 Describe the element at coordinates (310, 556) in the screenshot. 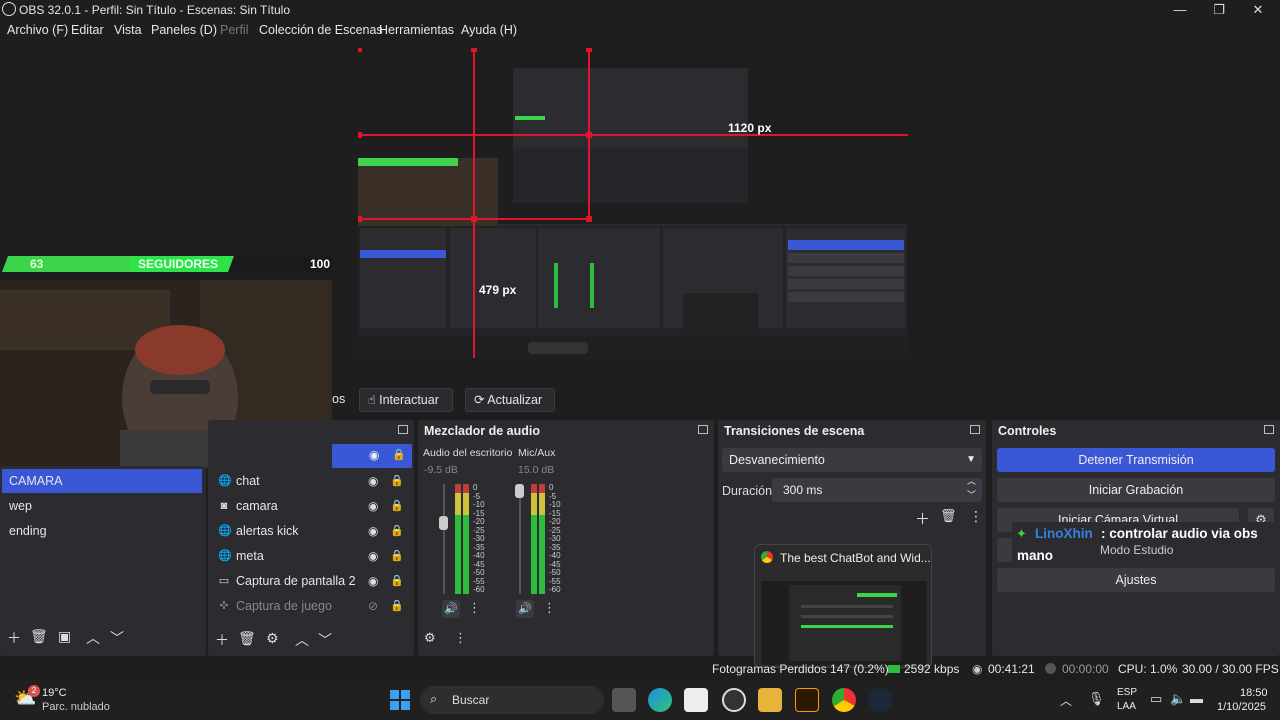

I see `source-item: 🌐 meta ◉ 🔒` at that location.